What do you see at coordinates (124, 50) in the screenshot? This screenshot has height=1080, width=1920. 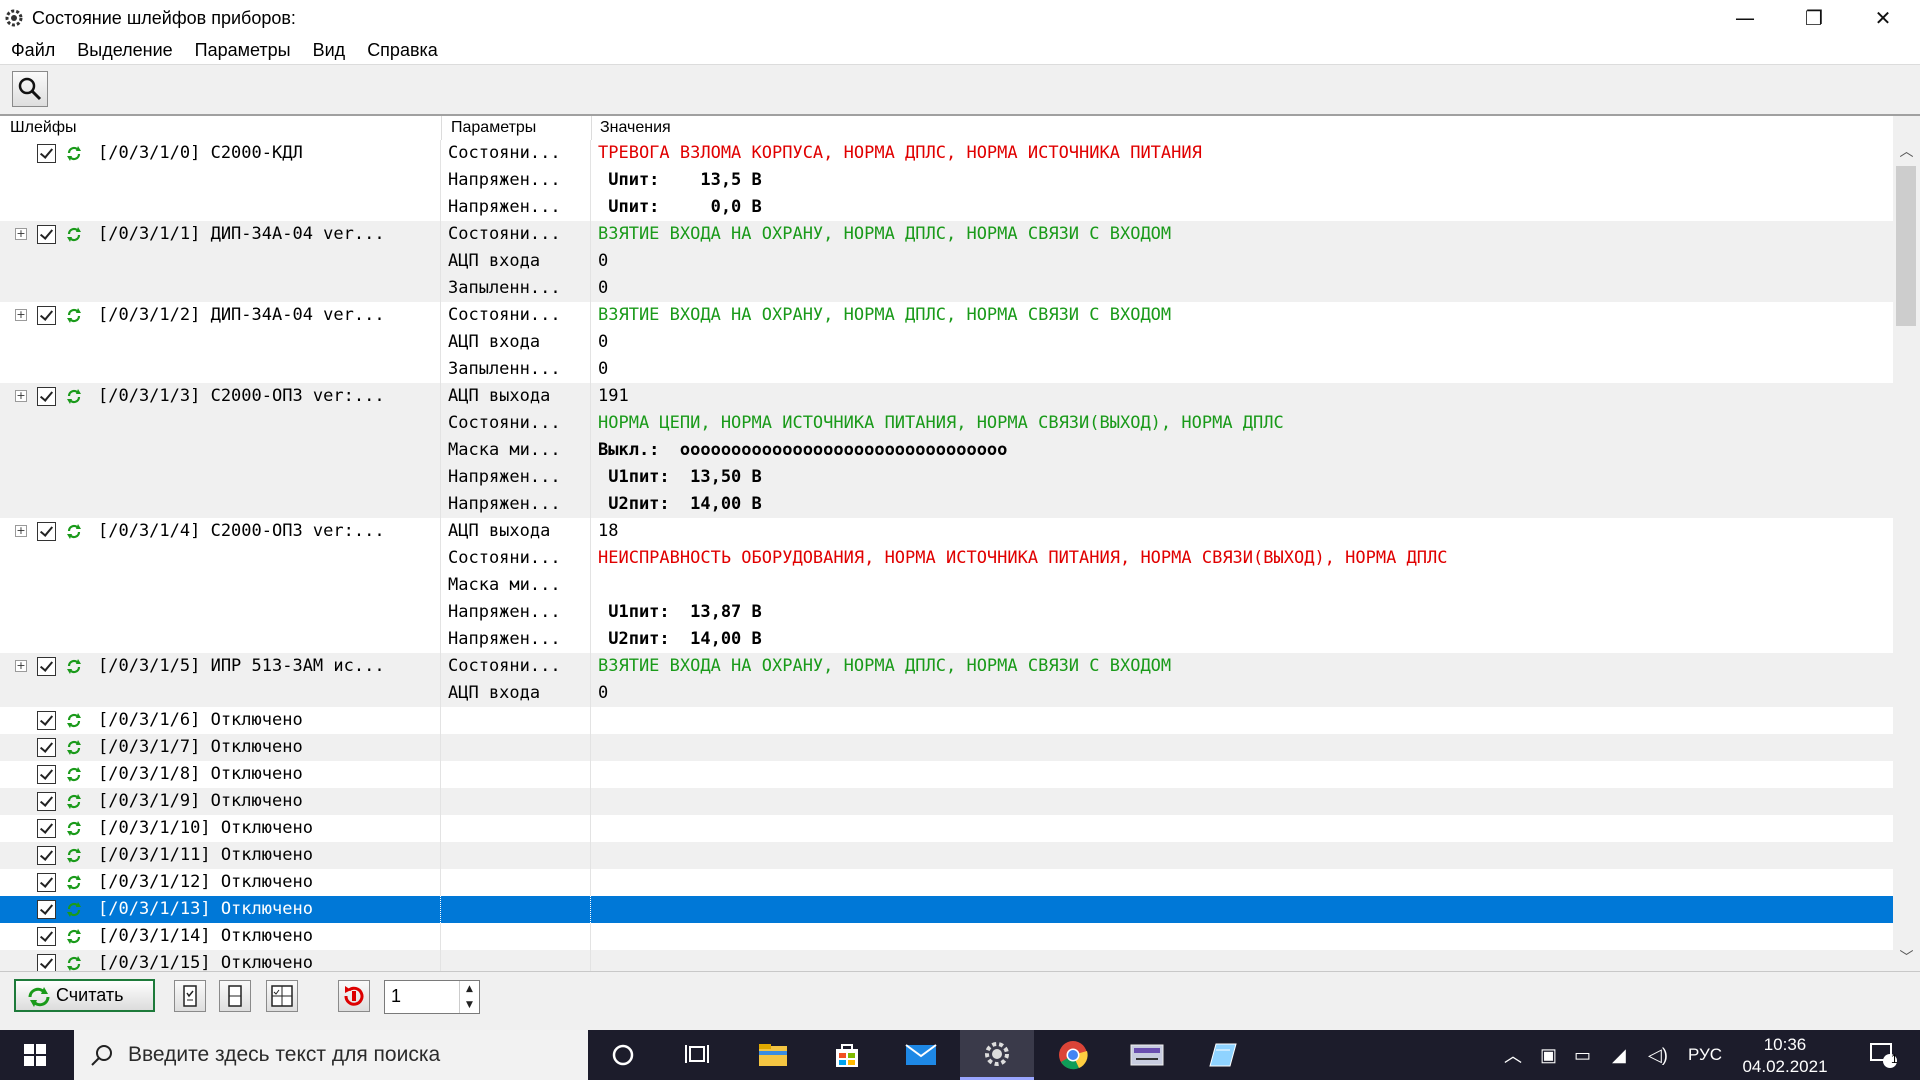 I see `menu-selection: Выделение` at bounding box center [124, 50].